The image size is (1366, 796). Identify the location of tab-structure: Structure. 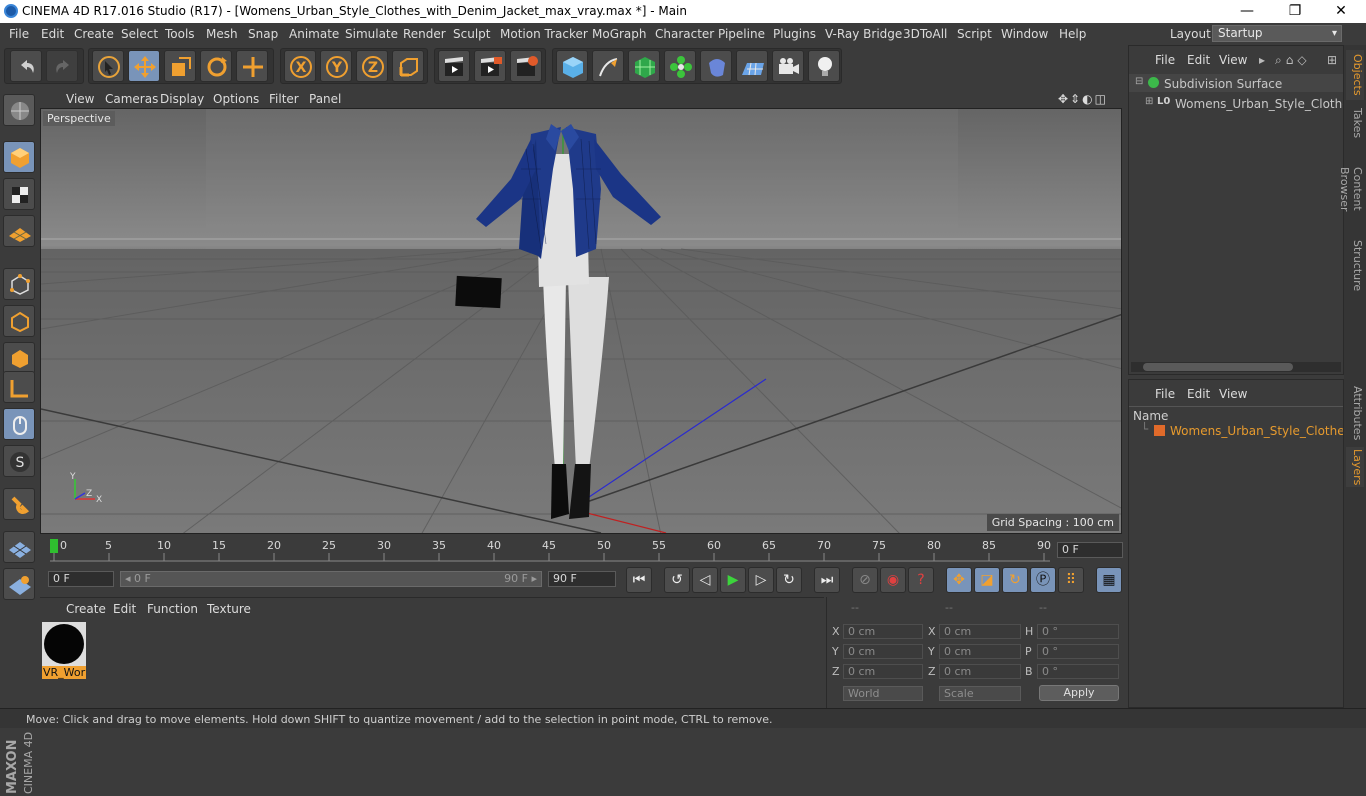
(1355, 266).